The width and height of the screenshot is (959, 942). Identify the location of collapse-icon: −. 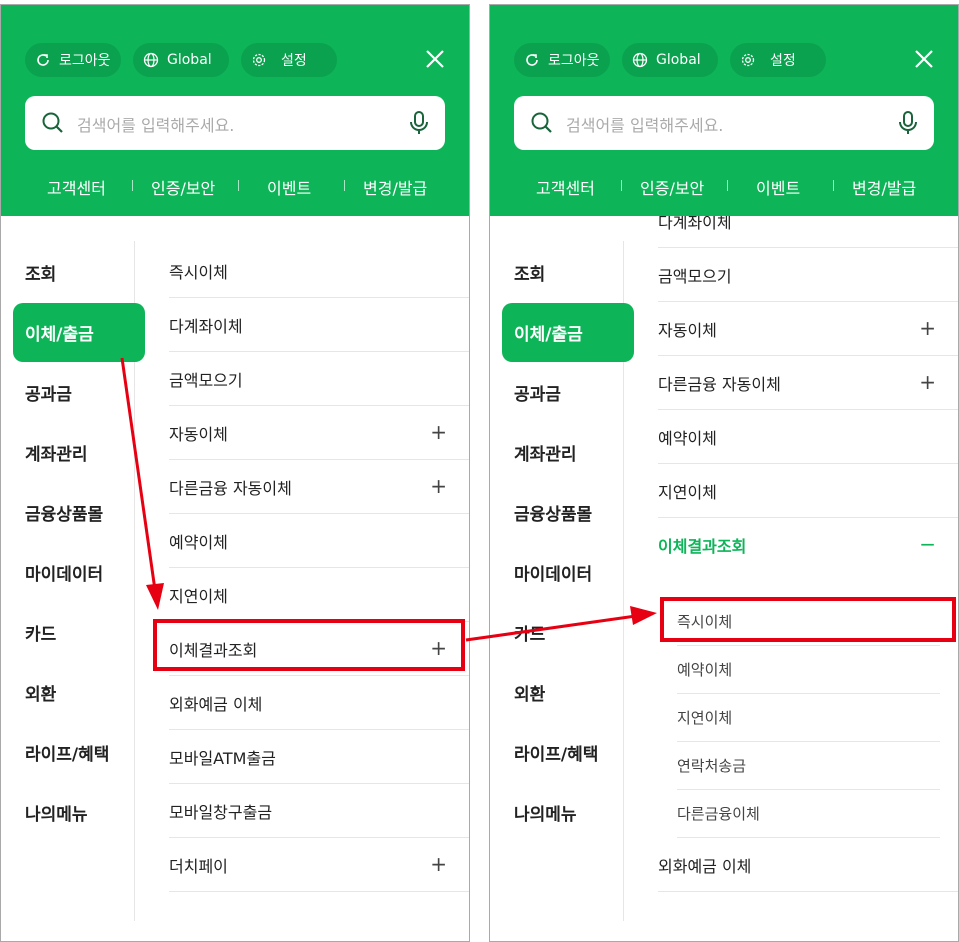
(927, 544).